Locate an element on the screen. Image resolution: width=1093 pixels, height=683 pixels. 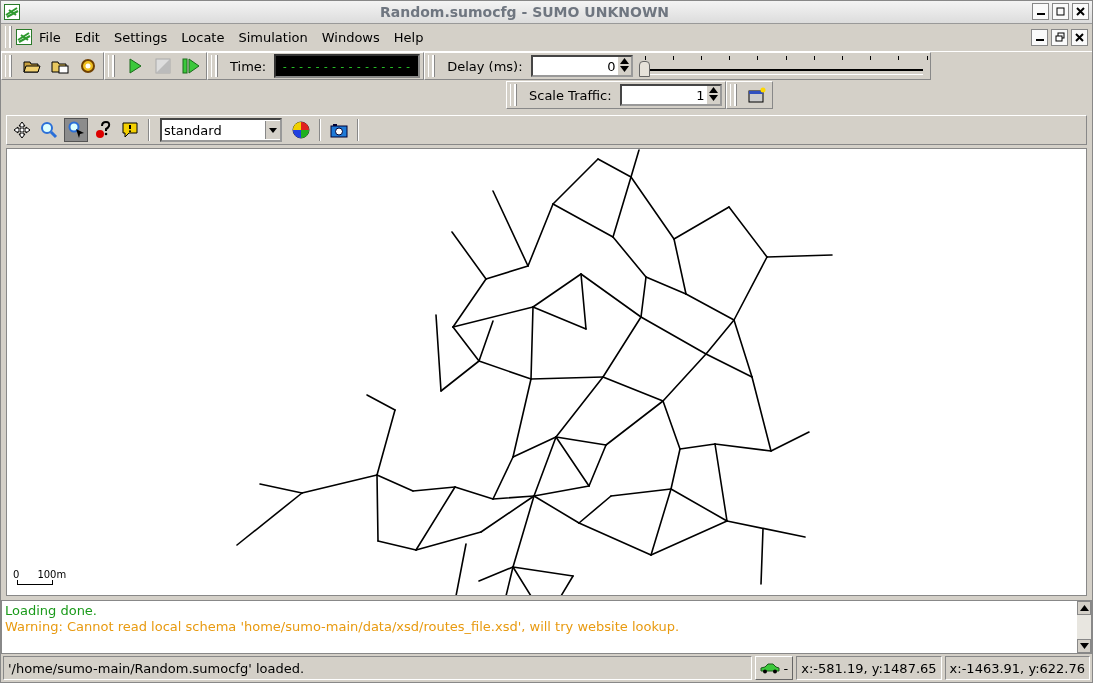
menu-item: Simulation is located at coordinates (273, 37).